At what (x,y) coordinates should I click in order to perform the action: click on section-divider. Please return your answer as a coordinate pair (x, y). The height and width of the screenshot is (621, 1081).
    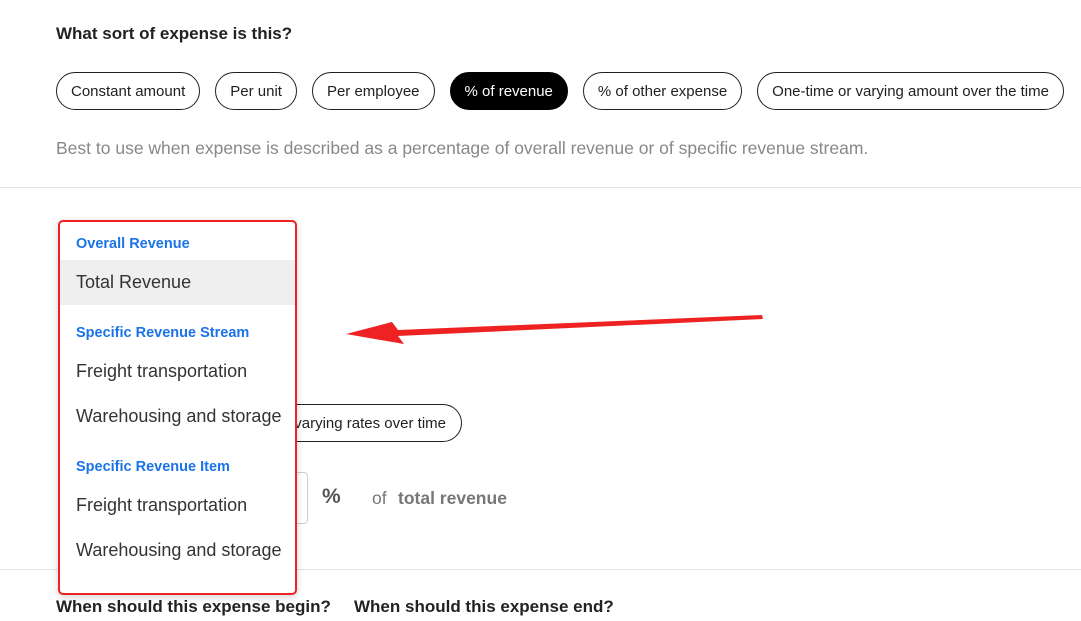
    Looking at the image, I should click on (540, 187).